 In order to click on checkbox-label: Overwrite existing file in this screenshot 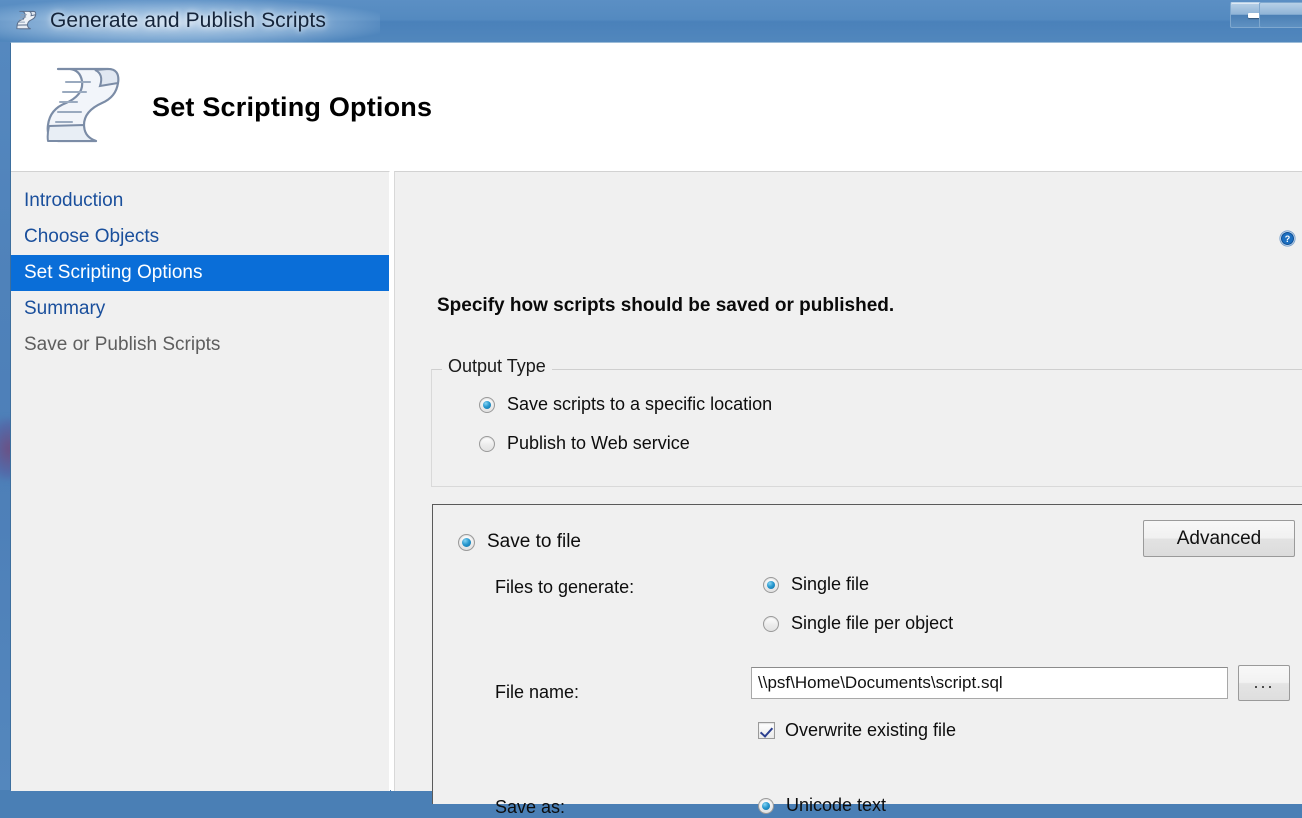, I will do `click(871, 730)`.